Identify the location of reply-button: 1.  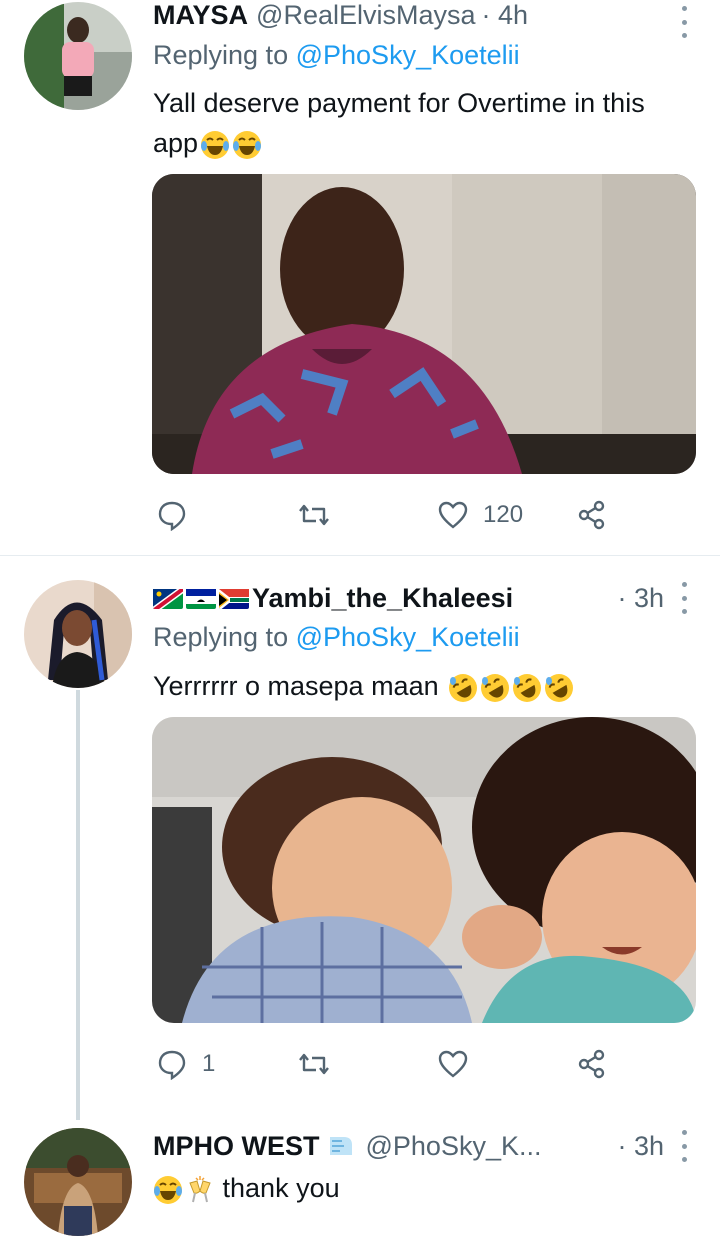
(185, 1064).